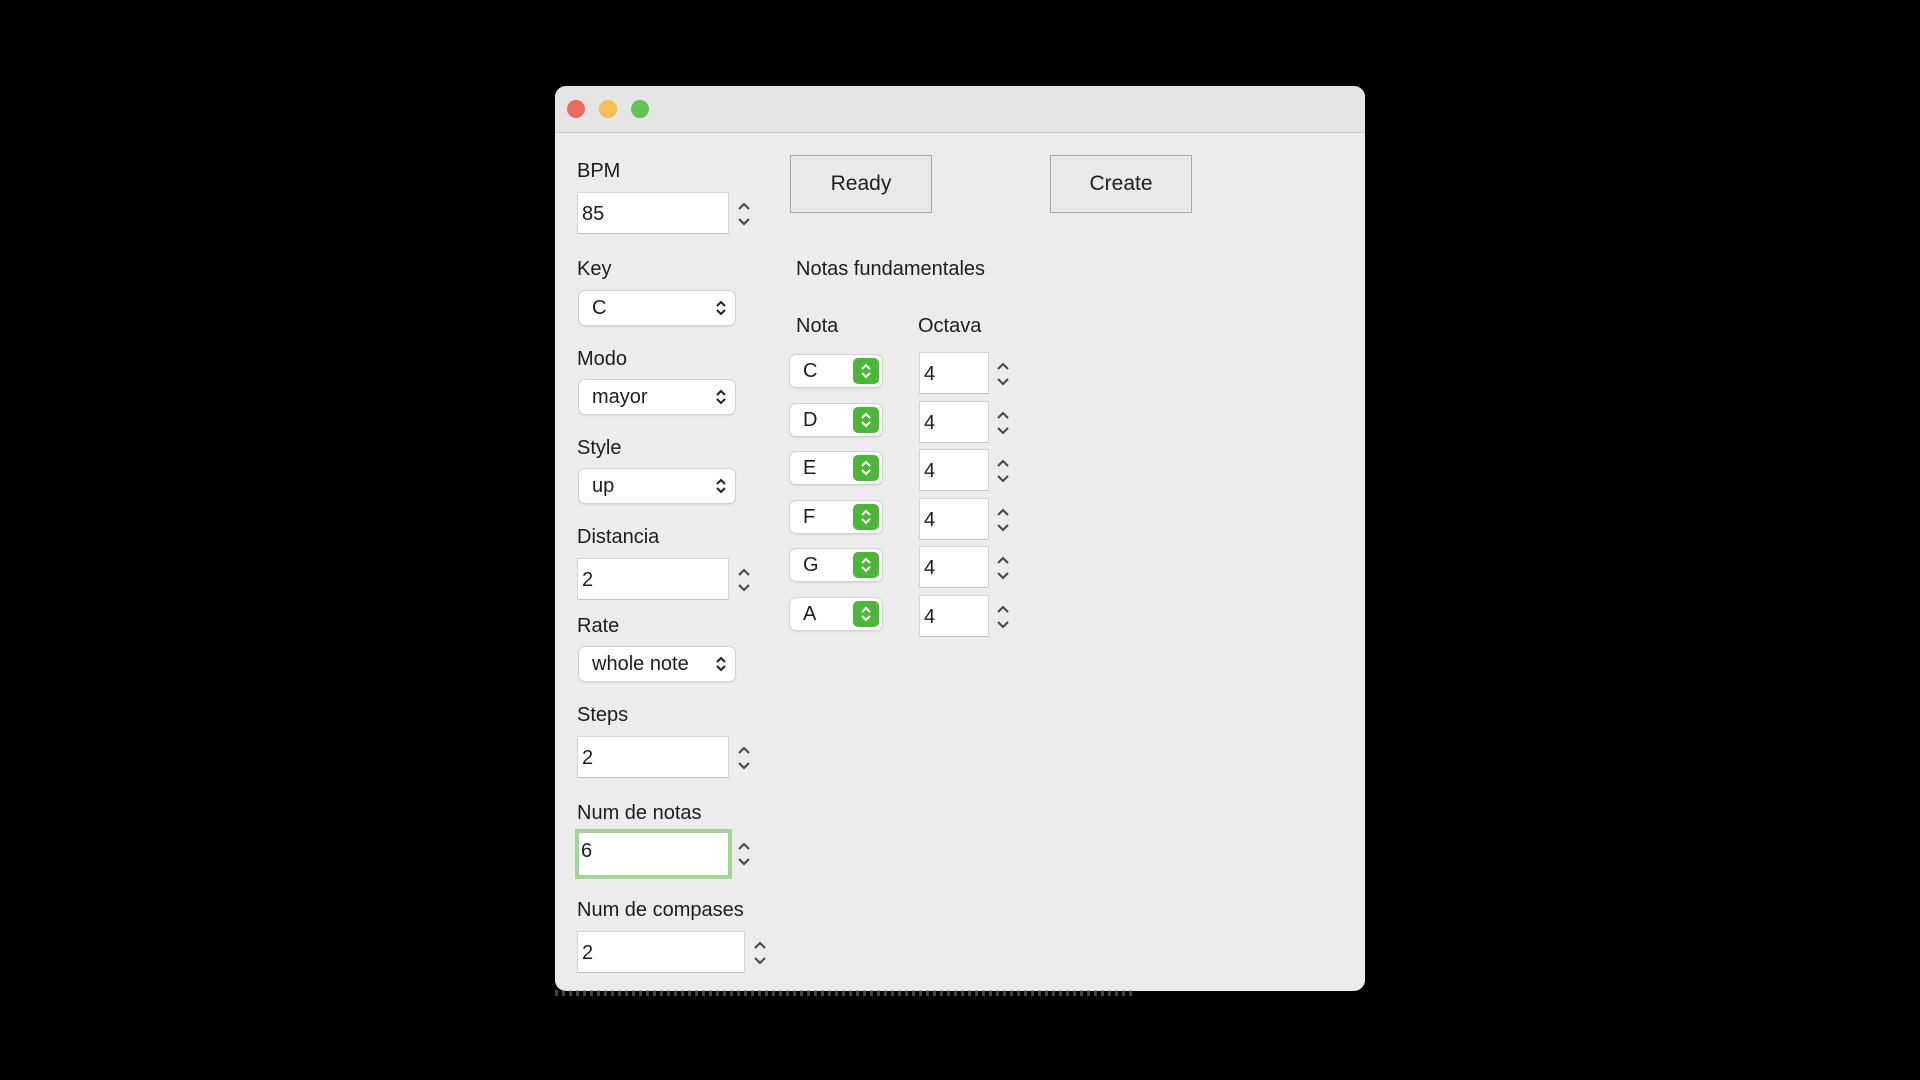 The width and height of the screenshot is (1920, 1080). What do you see at coordinates (836, 614) in the screenshot?
I see `nota-select-5: A` at bounding box center [836, 614].